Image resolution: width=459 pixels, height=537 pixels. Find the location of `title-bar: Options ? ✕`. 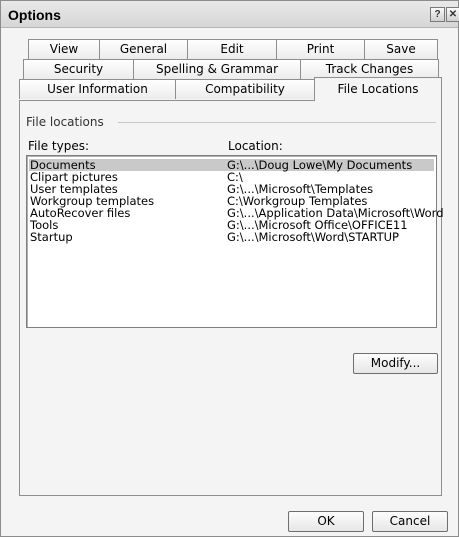

title-bar: Options ? ✕ is located at coordinates (230, 14).